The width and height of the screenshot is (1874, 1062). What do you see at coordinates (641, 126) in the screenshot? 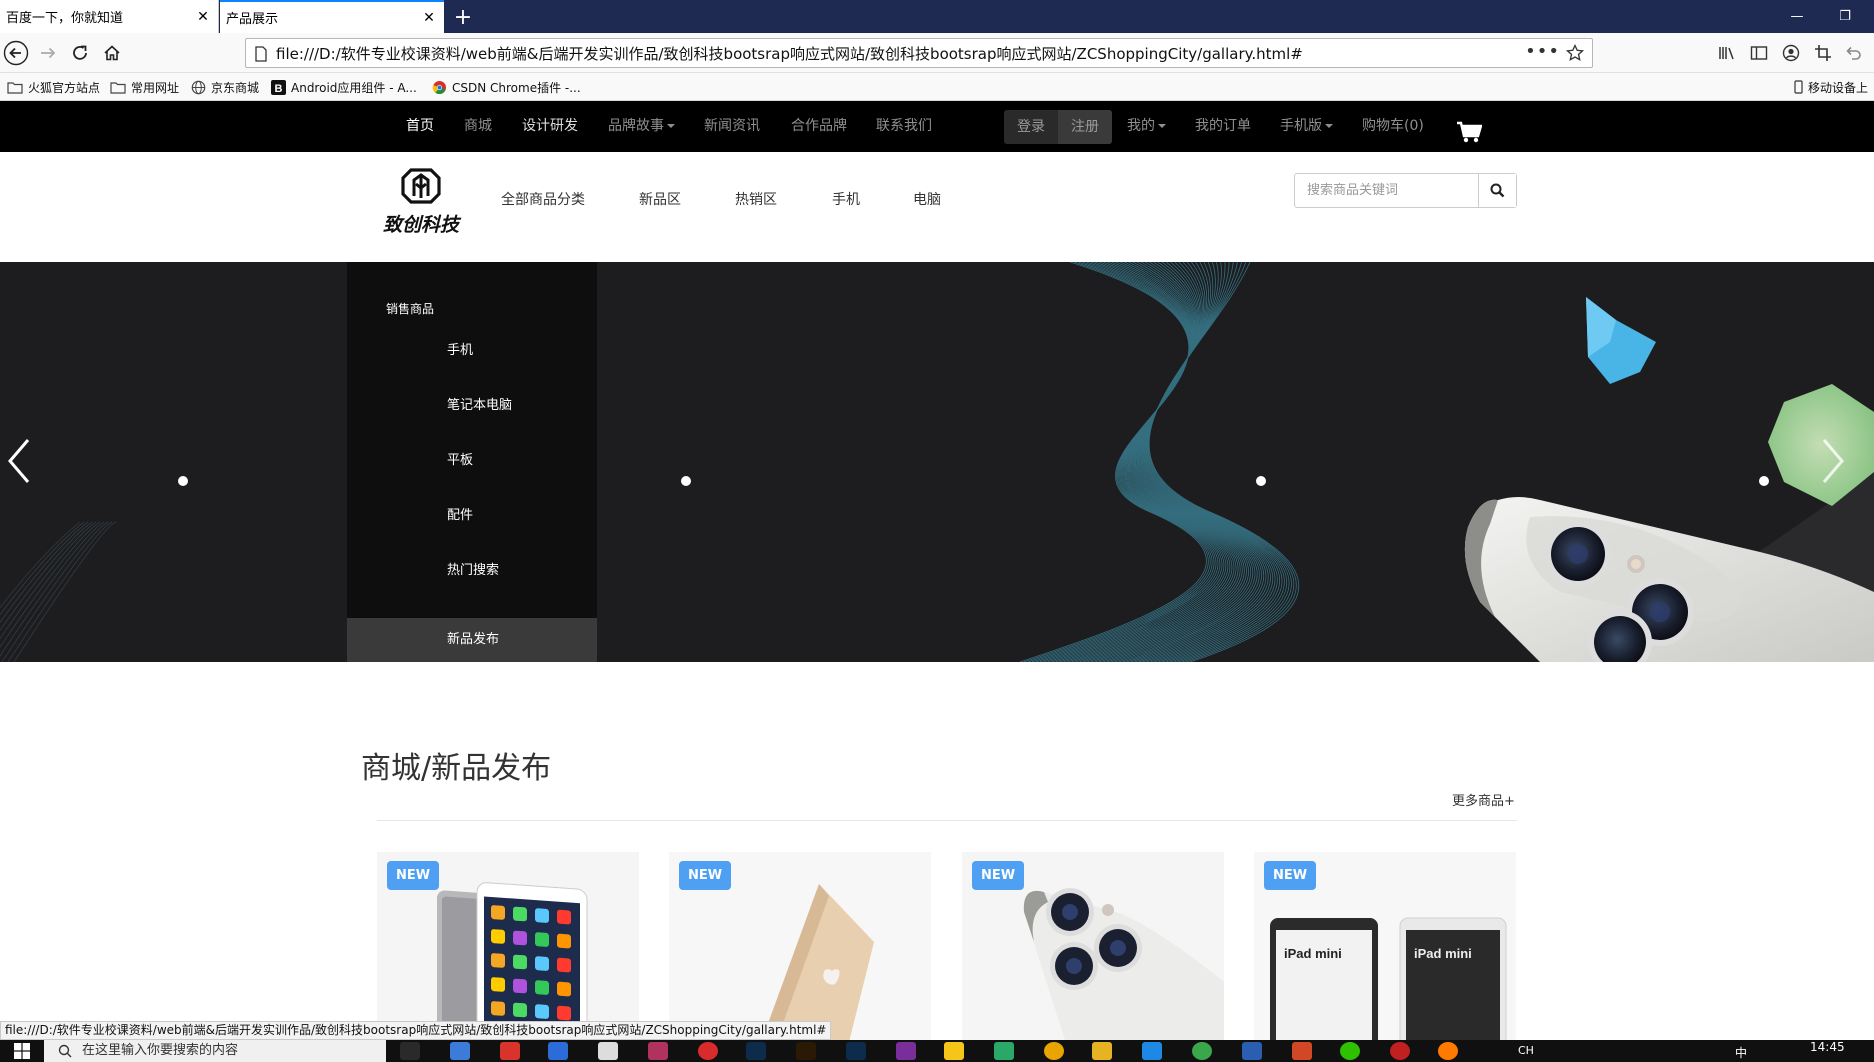
I see `nav-brand-story: 品牌故事` at bounding box center [641, 126].